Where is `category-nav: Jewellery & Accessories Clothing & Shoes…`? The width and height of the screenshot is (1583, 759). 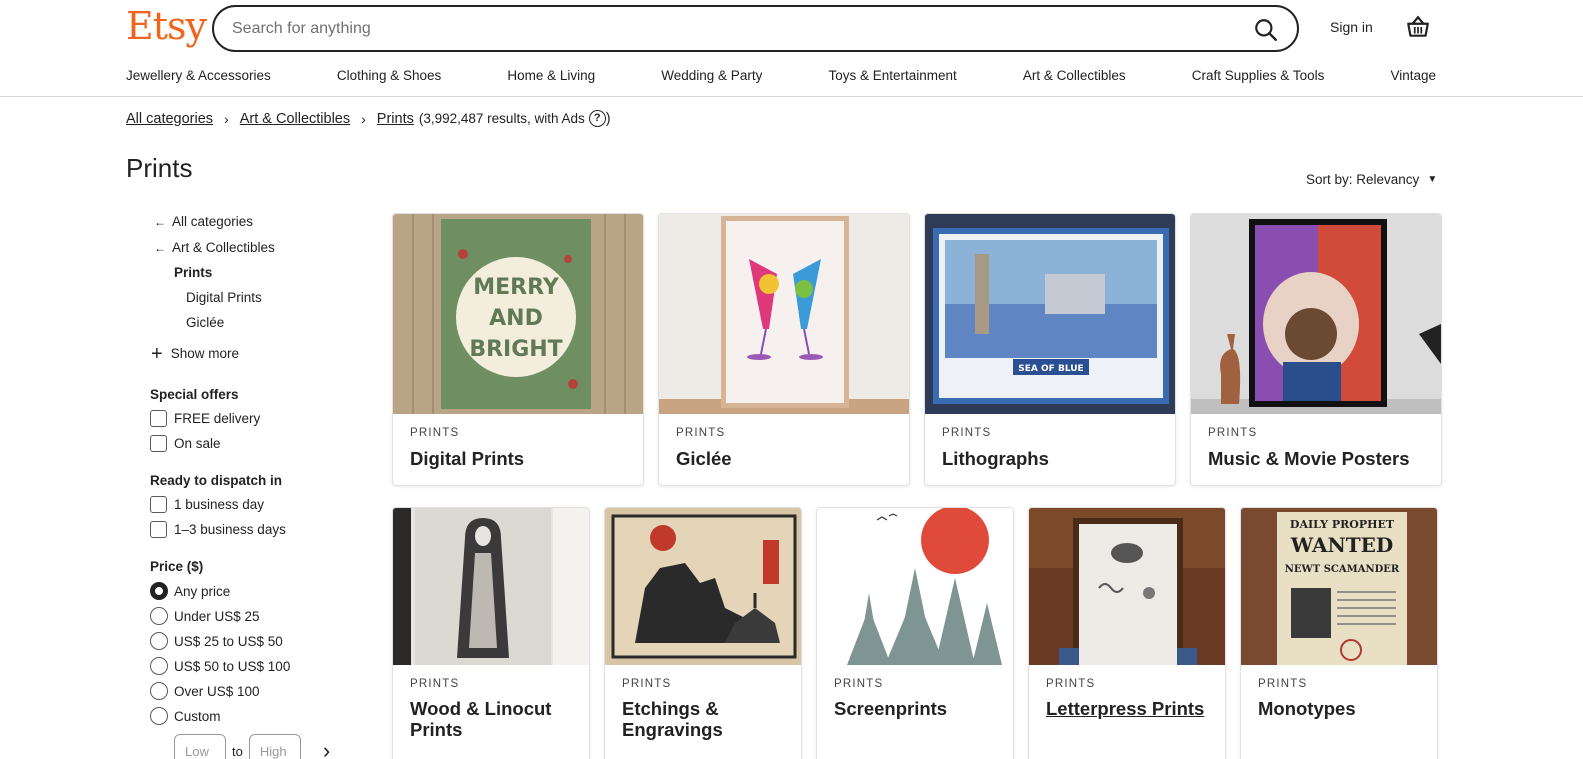 category-nav: Jewellery & Accessories Clothing & Shoes… is located at coordinates (781, 77).